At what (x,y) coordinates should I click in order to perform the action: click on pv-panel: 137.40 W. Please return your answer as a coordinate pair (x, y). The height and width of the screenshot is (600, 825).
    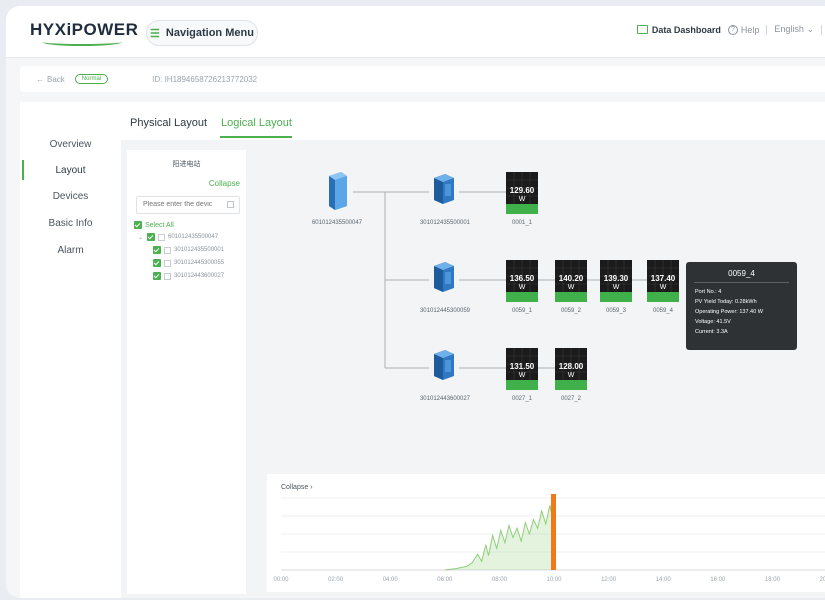
    Looking at the image, I should click on (663, 281).